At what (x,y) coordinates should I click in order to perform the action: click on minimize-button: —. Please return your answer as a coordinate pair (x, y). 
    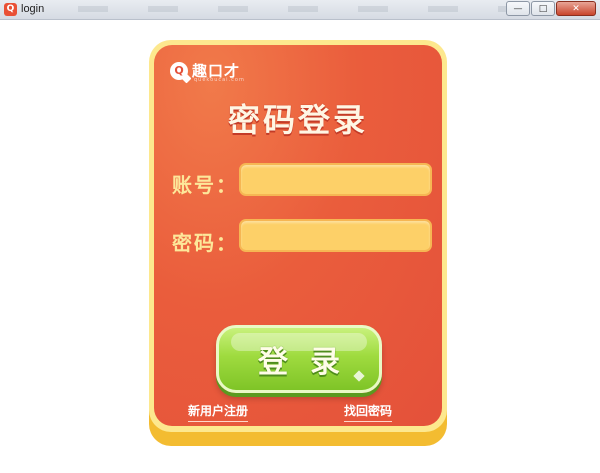
    Looking at the image, I should click on (518, 8).